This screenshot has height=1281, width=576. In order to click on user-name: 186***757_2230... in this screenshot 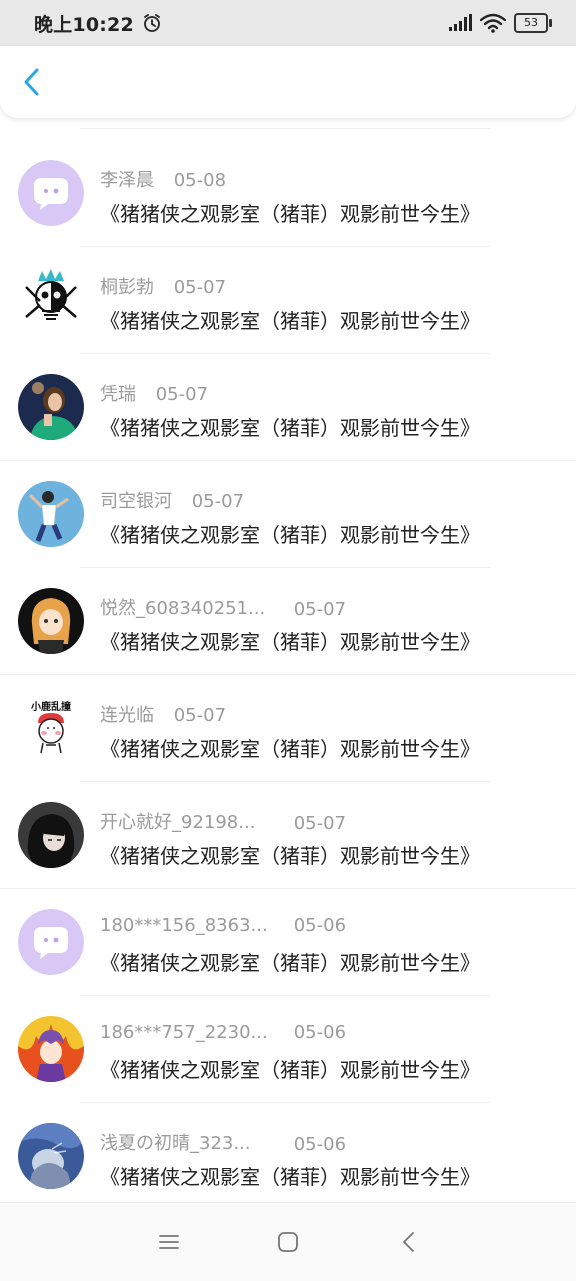, I will do `click(184, 1032)`.